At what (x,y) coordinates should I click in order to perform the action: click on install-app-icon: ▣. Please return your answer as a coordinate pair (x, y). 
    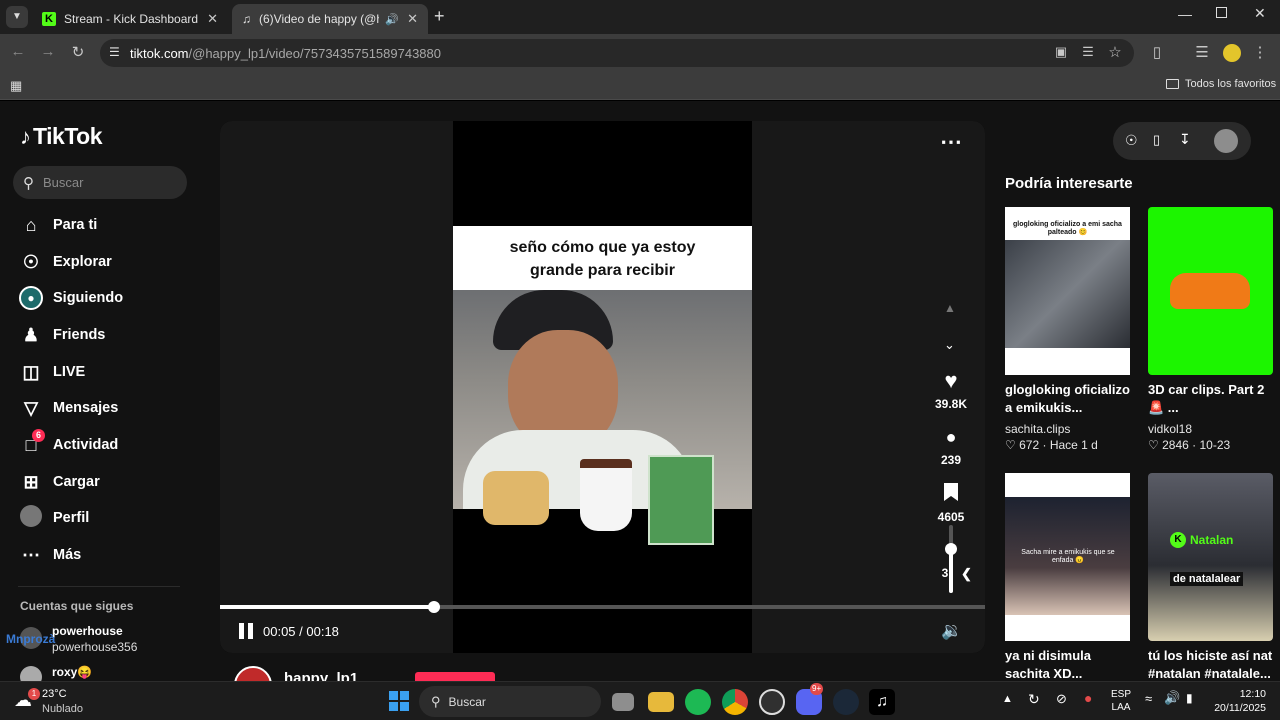
    Looking at the image, I should click on (1061, 52).